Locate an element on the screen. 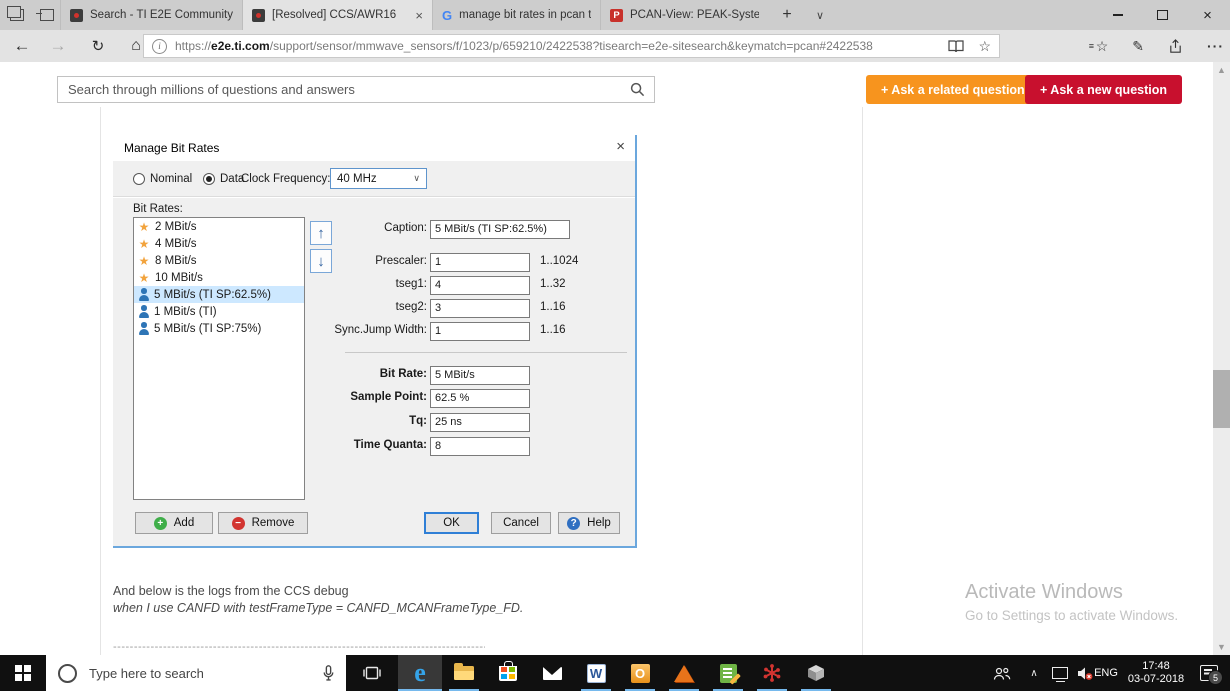 This screenshot has width=1230, height=691. site-info-icon: i is located at coordinates (159, 46).